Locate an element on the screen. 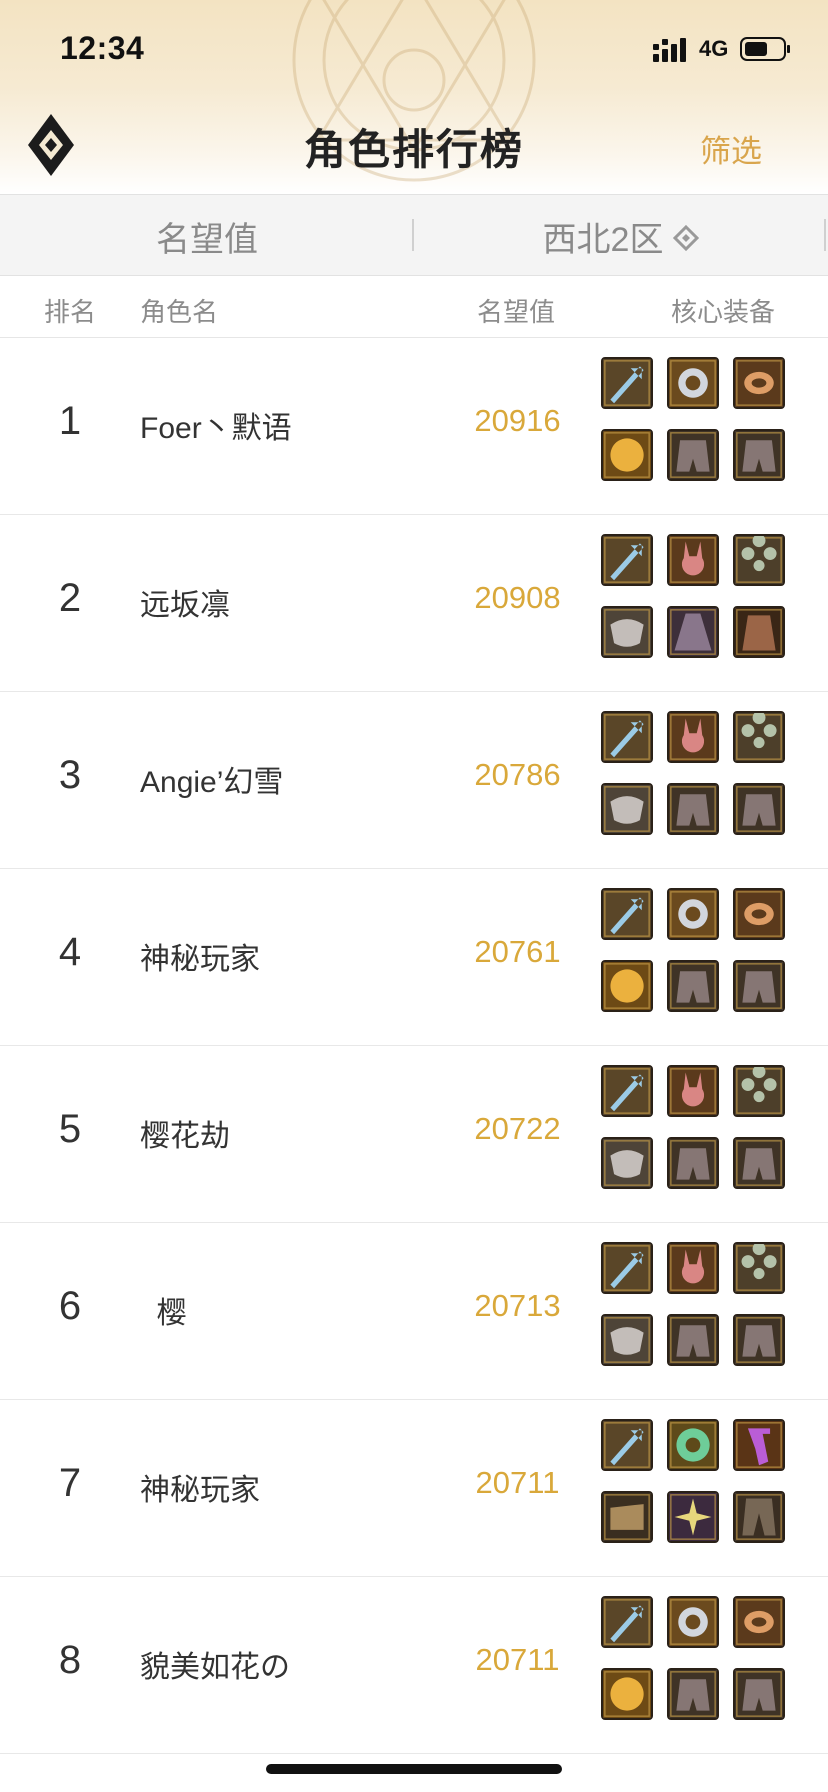 Image resolution: width=828 pixels, height=1792 pixels. row-rank: 2 is located at coordinates (70, 598).